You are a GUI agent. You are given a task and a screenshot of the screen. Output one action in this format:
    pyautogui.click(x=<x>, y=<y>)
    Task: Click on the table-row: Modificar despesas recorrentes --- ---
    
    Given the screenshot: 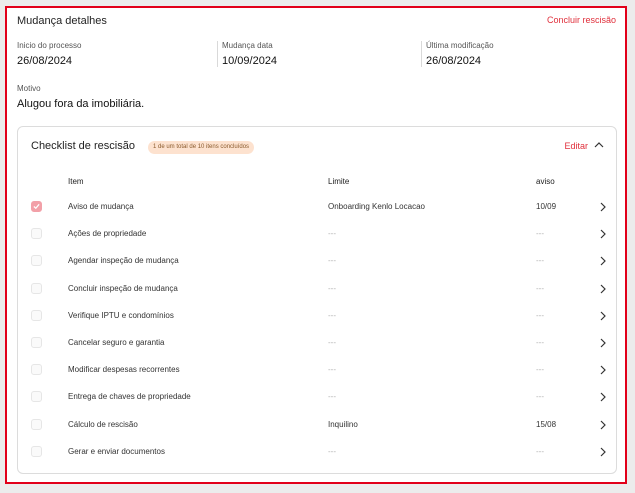 What is the action you would take?
    pyautogui.click(x=317, y=370)
    